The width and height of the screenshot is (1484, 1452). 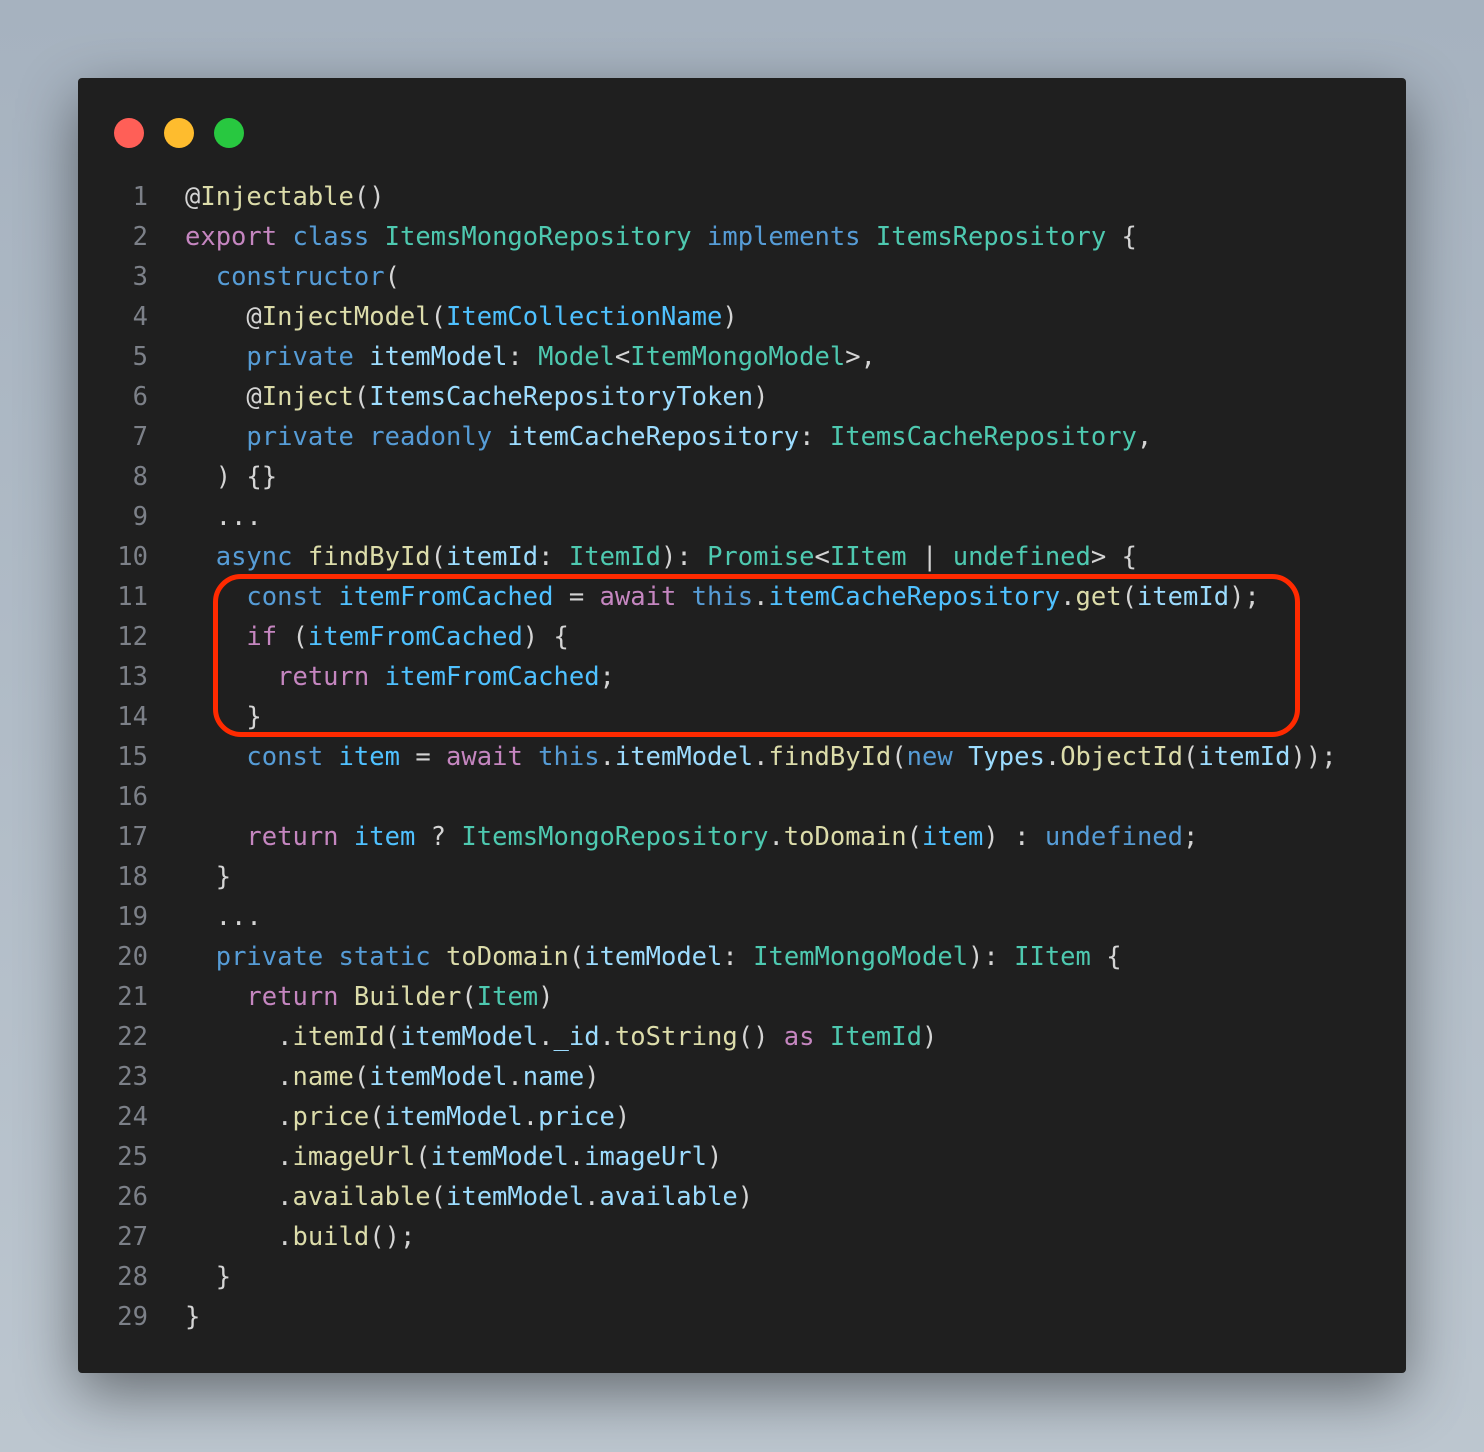 What do you see at coordinates (507, 957) in the screenshot?
I see `code-token: toDomain` at bounding box center [507, 957].